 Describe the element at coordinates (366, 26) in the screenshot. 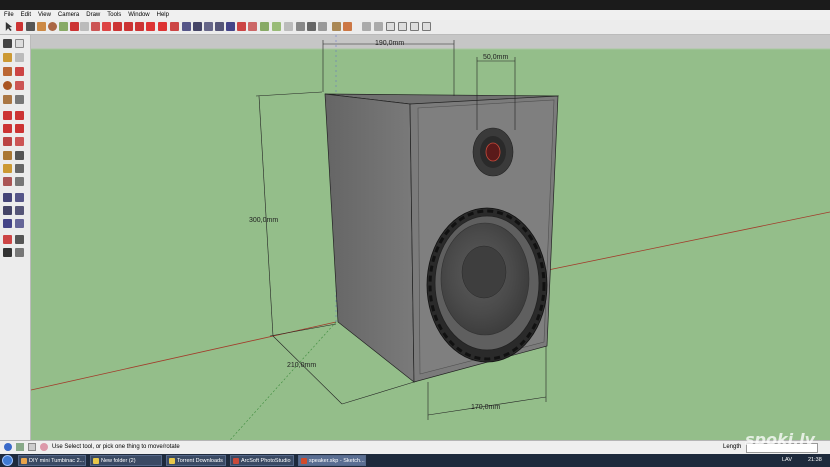

I see `iso-view-icon` at that location.